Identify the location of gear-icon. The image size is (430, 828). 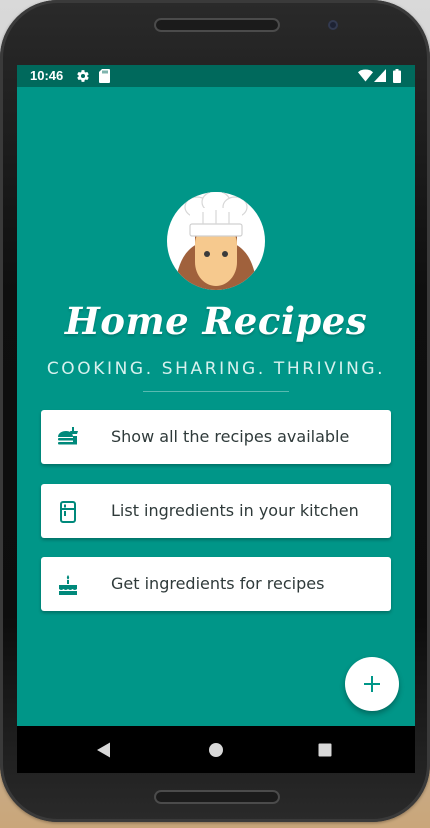
(83, 77).